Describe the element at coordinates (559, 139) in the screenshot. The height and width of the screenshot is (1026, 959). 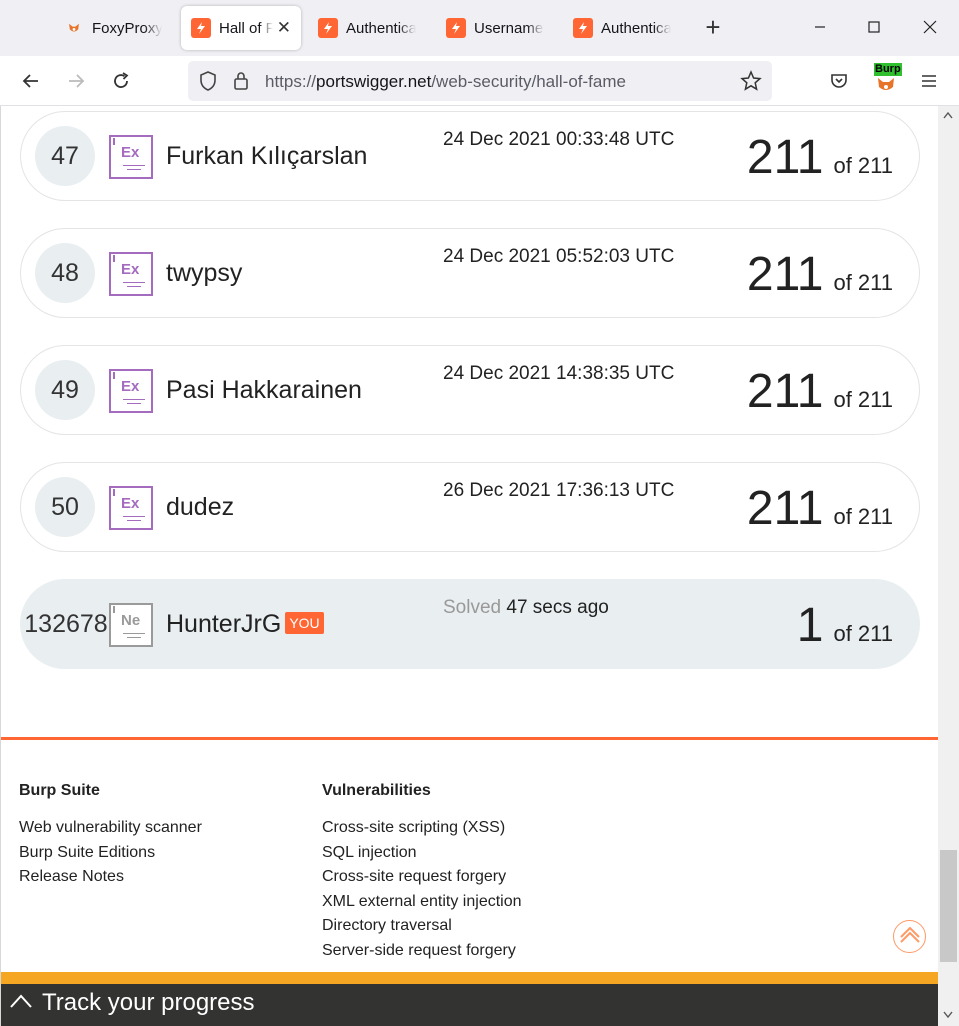
I see `completion-time: 24 Dec 2021 00:33:48 UTC` at that location.